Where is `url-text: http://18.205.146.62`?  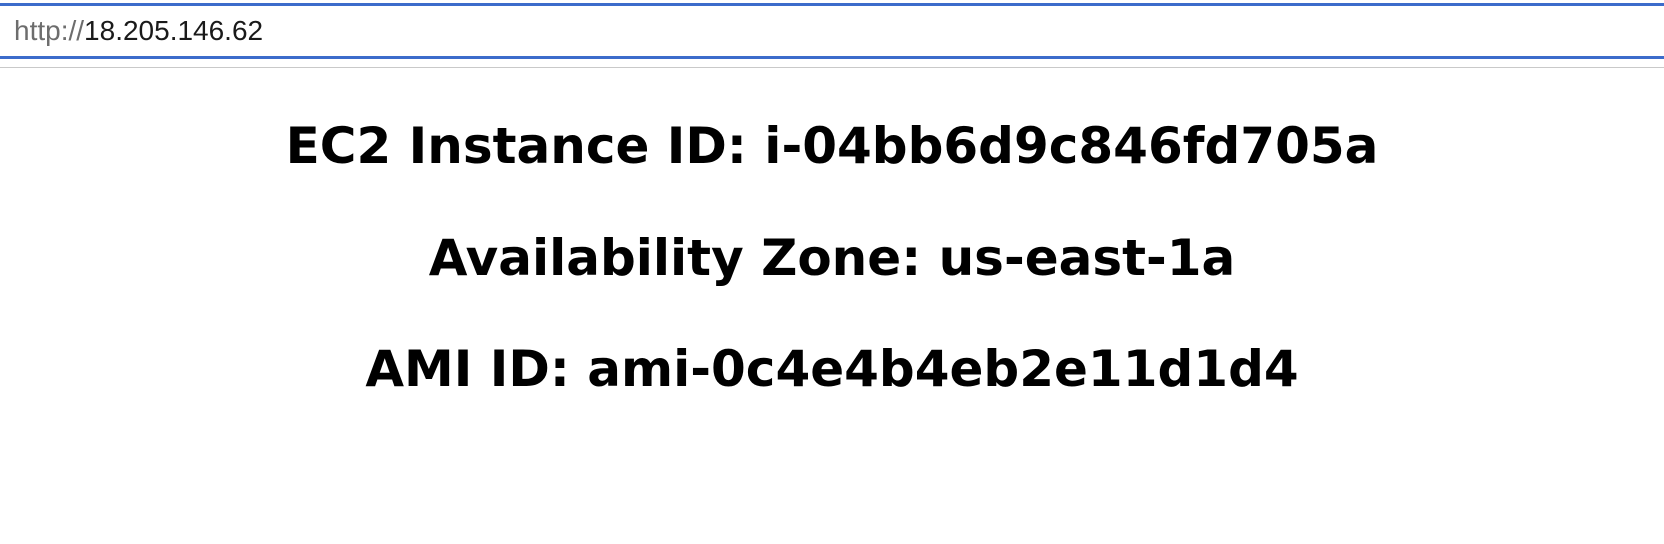 url-text: http://18.205.146.62 is located at coordinates (138, 31).